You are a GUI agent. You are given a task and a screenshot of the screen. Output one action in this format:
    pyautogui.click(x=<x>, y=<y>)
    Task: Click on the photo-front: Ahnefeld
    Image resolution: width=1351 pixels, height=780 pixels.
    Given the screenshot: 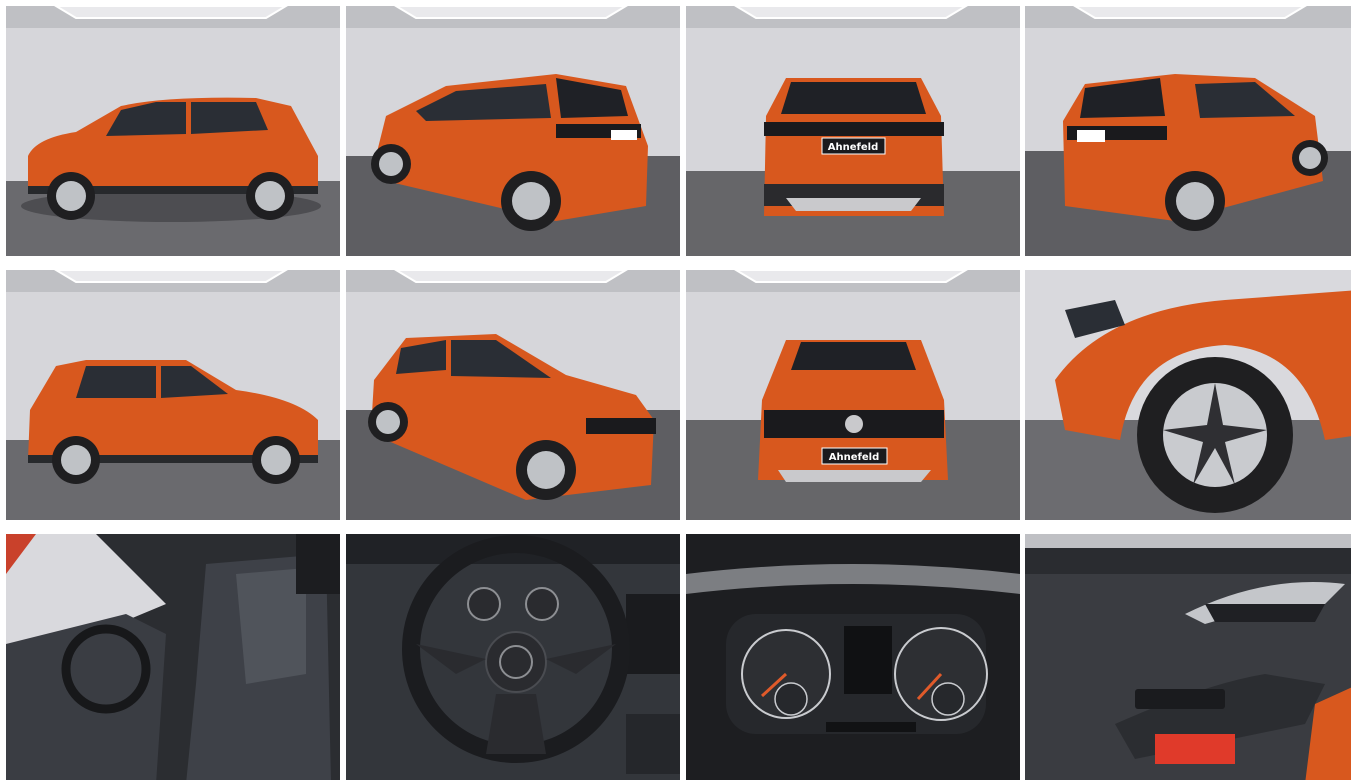 What is the action you would take?
    pyautogui.click(x=853, y=395)
    